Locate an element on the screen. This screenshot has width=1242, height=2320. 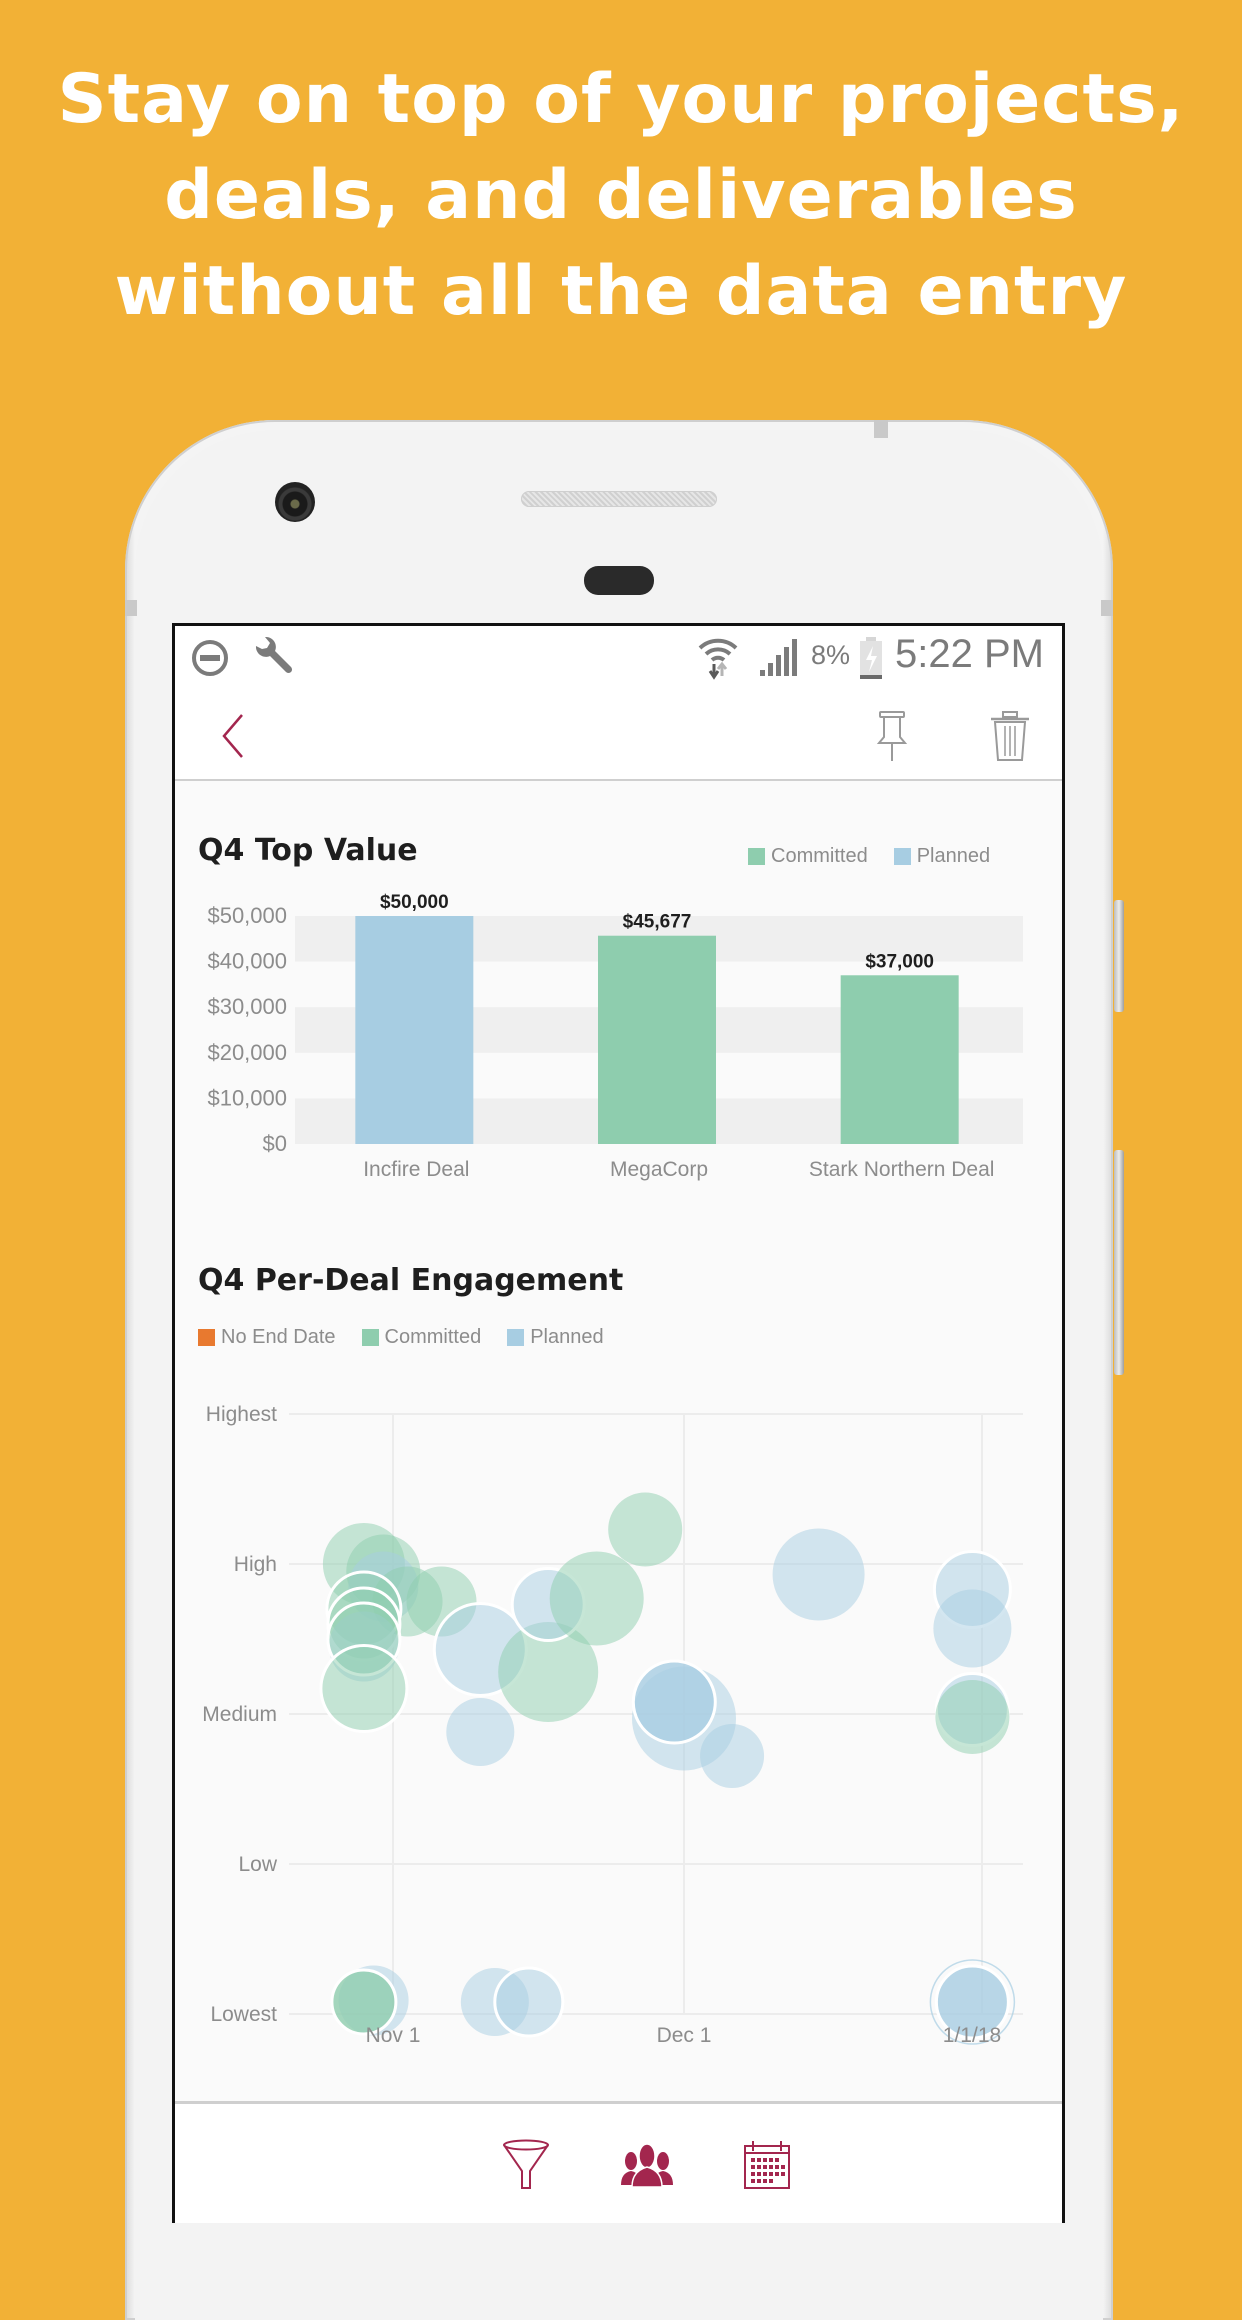
signal-icon is located at coordinates (779, 660).